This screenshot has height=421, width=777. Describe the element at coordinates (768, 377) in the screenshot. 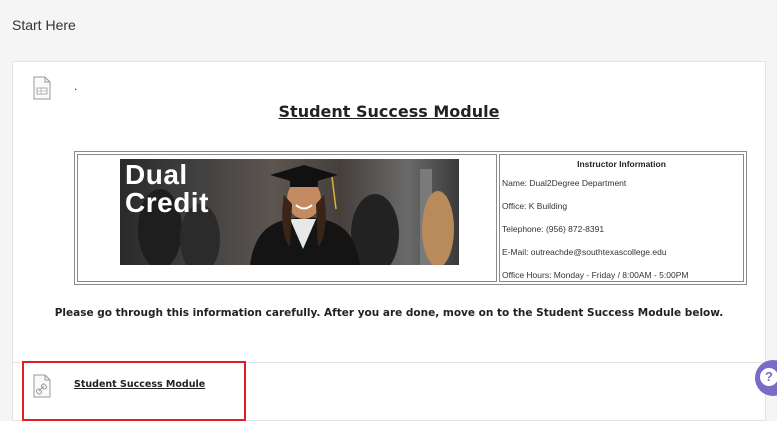

I see `help-icon: ?` at that location.